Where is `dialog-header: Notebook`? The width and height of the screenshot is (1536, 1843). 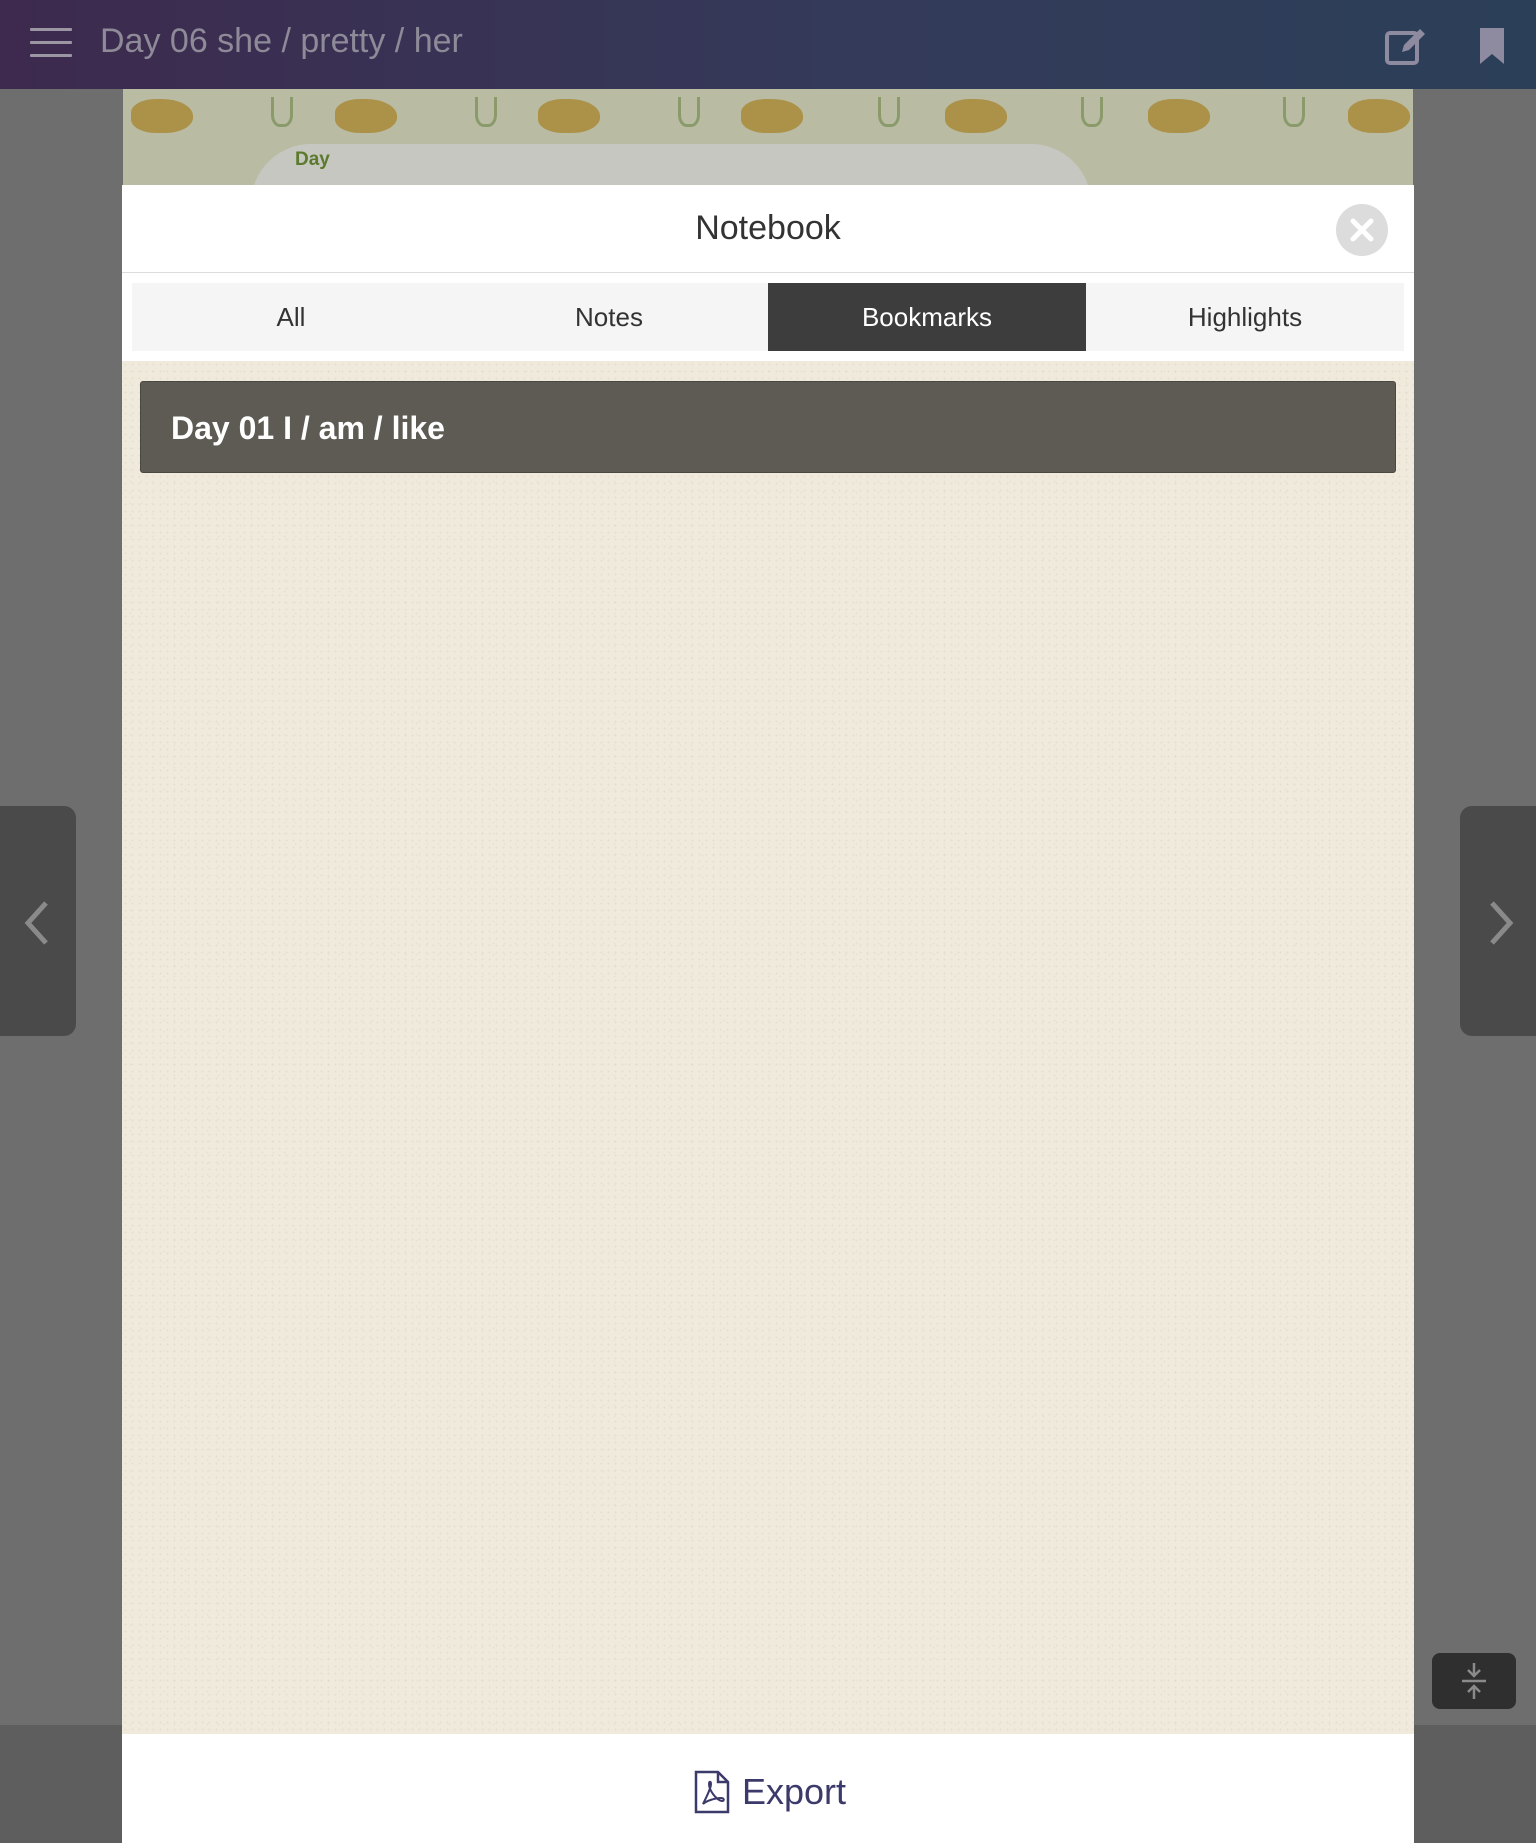
dialog-header: Notebook is located at coordinates (768, 229).